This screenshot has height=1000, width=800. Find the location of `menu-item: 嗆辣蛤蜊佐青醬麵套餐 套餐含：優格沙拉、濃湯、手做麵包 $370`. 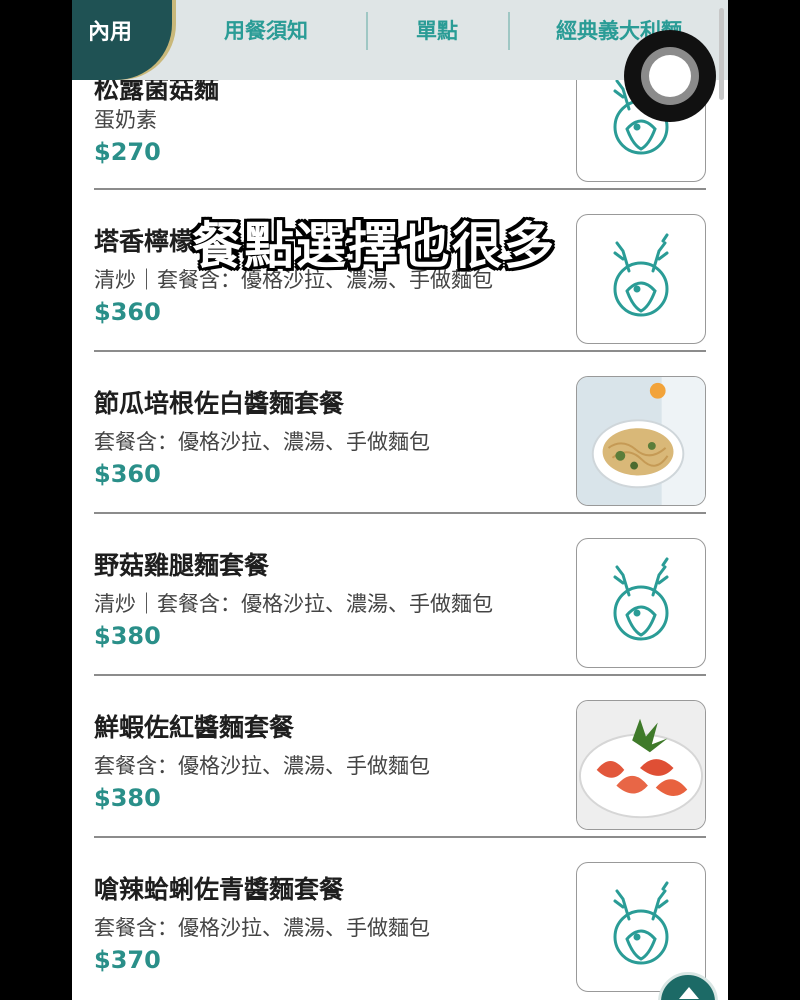

menu-item: 嗆辣蛤蜊佐青醬麵套餐 套餐含：優格沙拉、濃湯、手做麵包 $370 is located at coordinates (400, 919).